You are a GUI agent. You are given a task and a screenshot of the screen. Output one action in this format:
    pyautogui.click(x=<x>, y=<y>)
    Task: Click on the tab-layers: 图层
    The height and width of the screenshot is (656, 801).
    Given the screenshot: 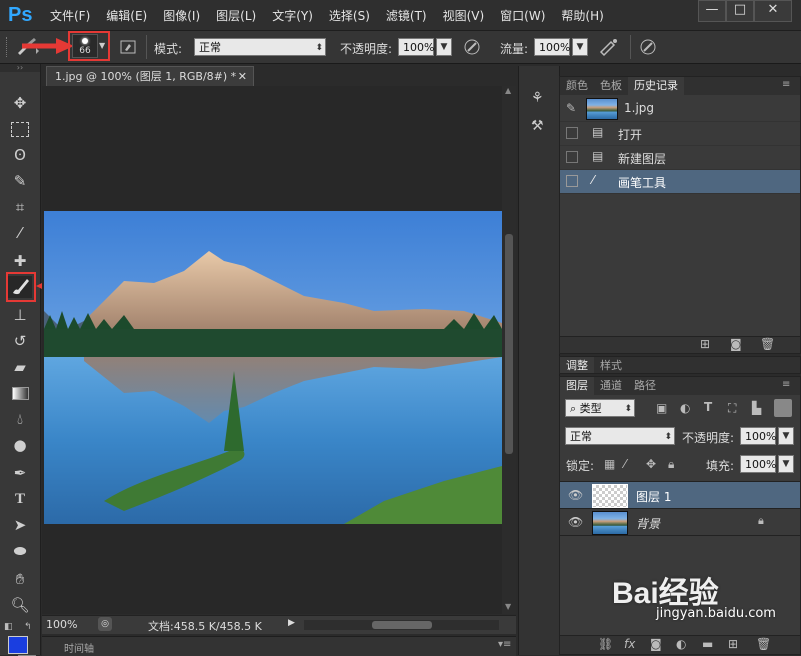 What is the action you would take?
    pyautogui.click(x=577, y=386)
    